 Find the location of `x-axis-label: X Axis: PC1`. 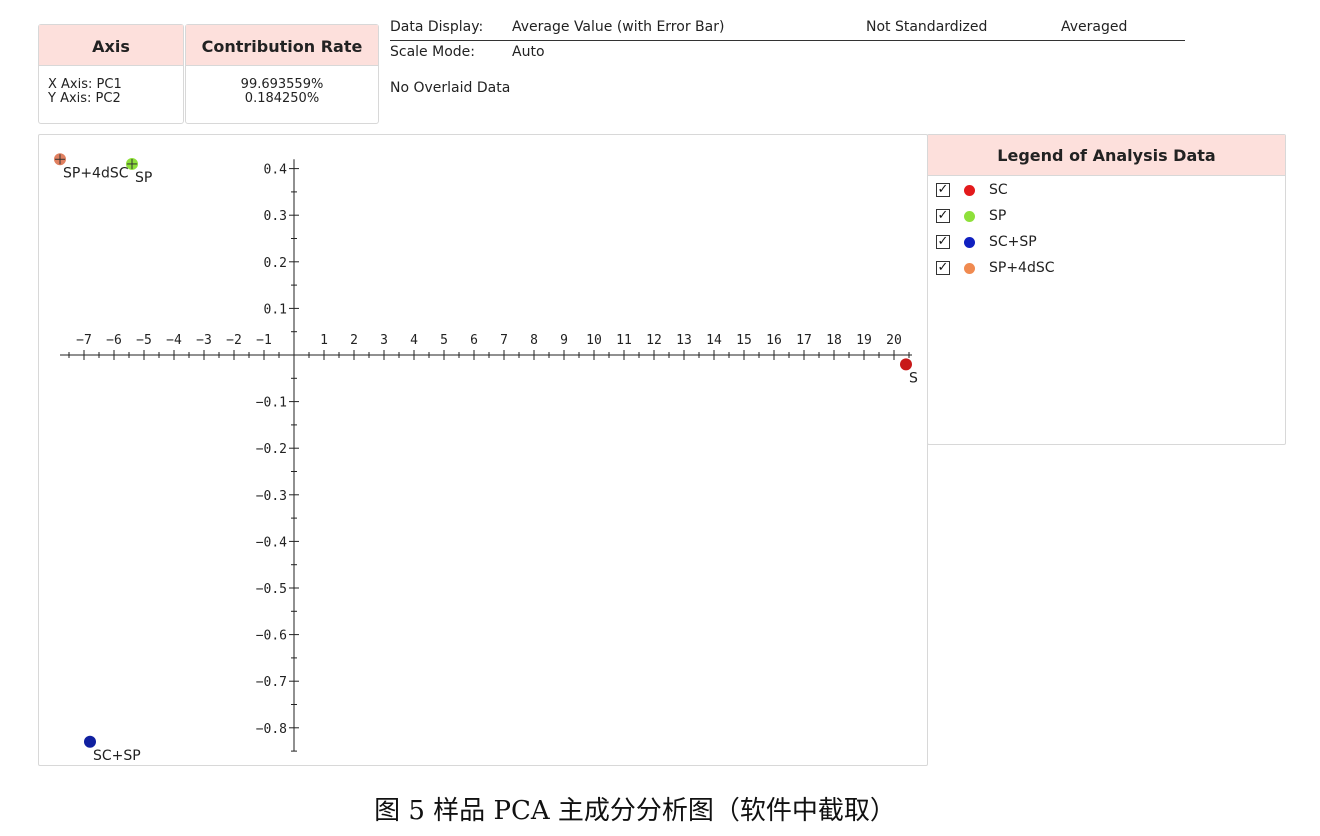

x-axis-label: X Axis: PC1 is located at coordinates (85, 84).